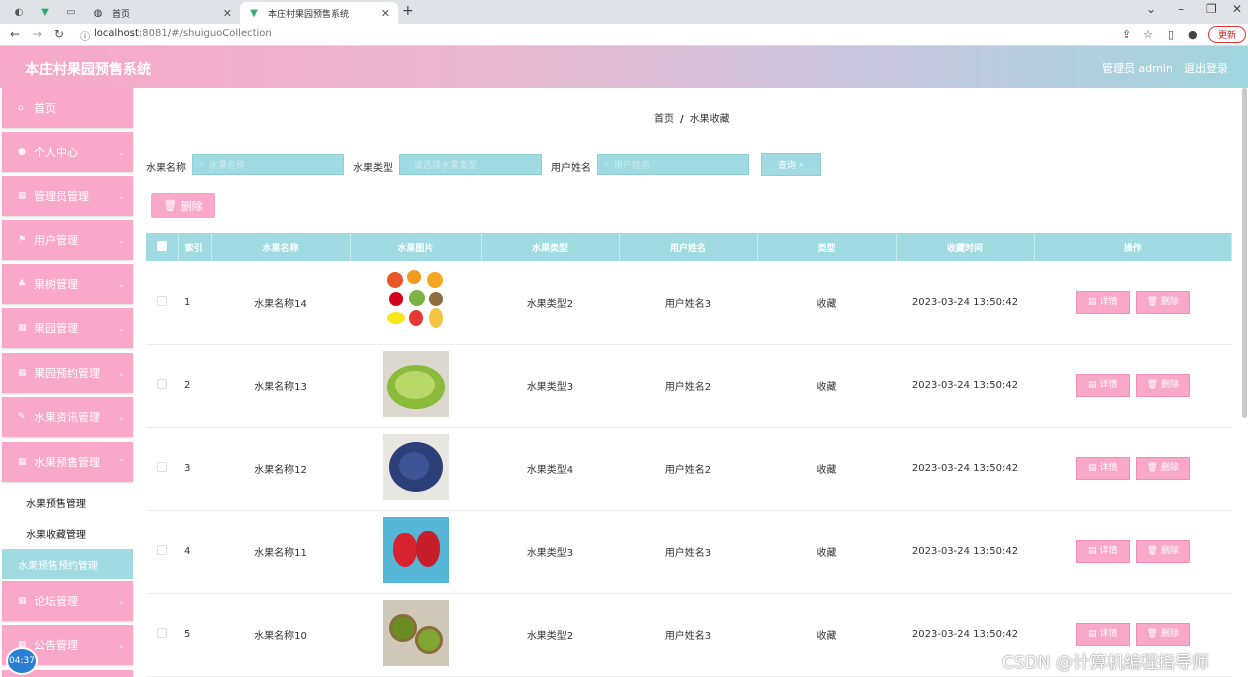 This screenshot has height=677, width=1248. What do you see at coordinates (415, 633) in the screenshot?
I see `kiwi-image` at bounding box center [415, 633].